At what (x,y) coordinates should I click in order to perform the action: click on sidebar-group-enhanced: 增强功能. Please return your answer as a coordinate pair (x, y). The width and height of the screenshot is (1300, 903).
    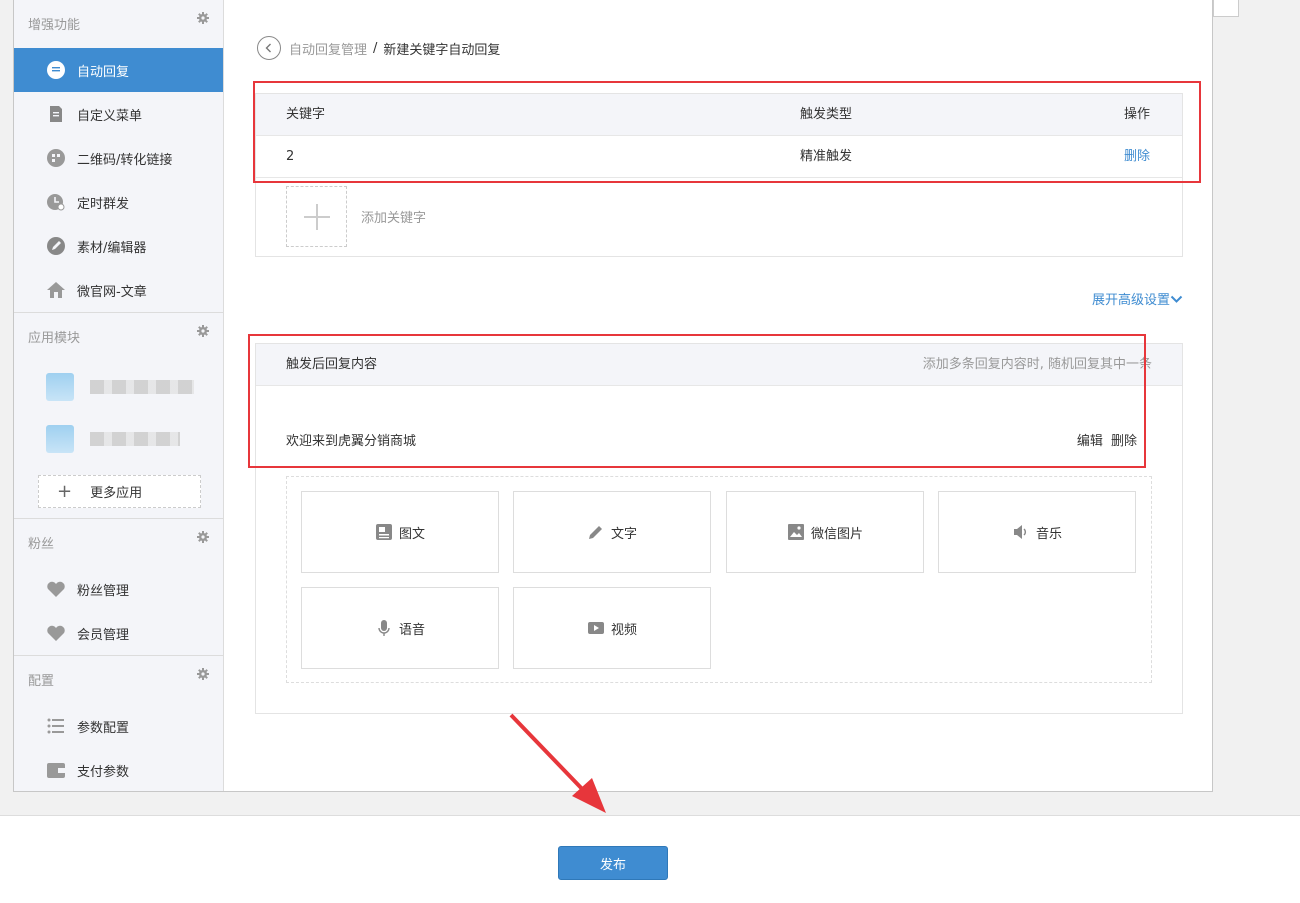
    Looking at the image, I should click on (118, 24).